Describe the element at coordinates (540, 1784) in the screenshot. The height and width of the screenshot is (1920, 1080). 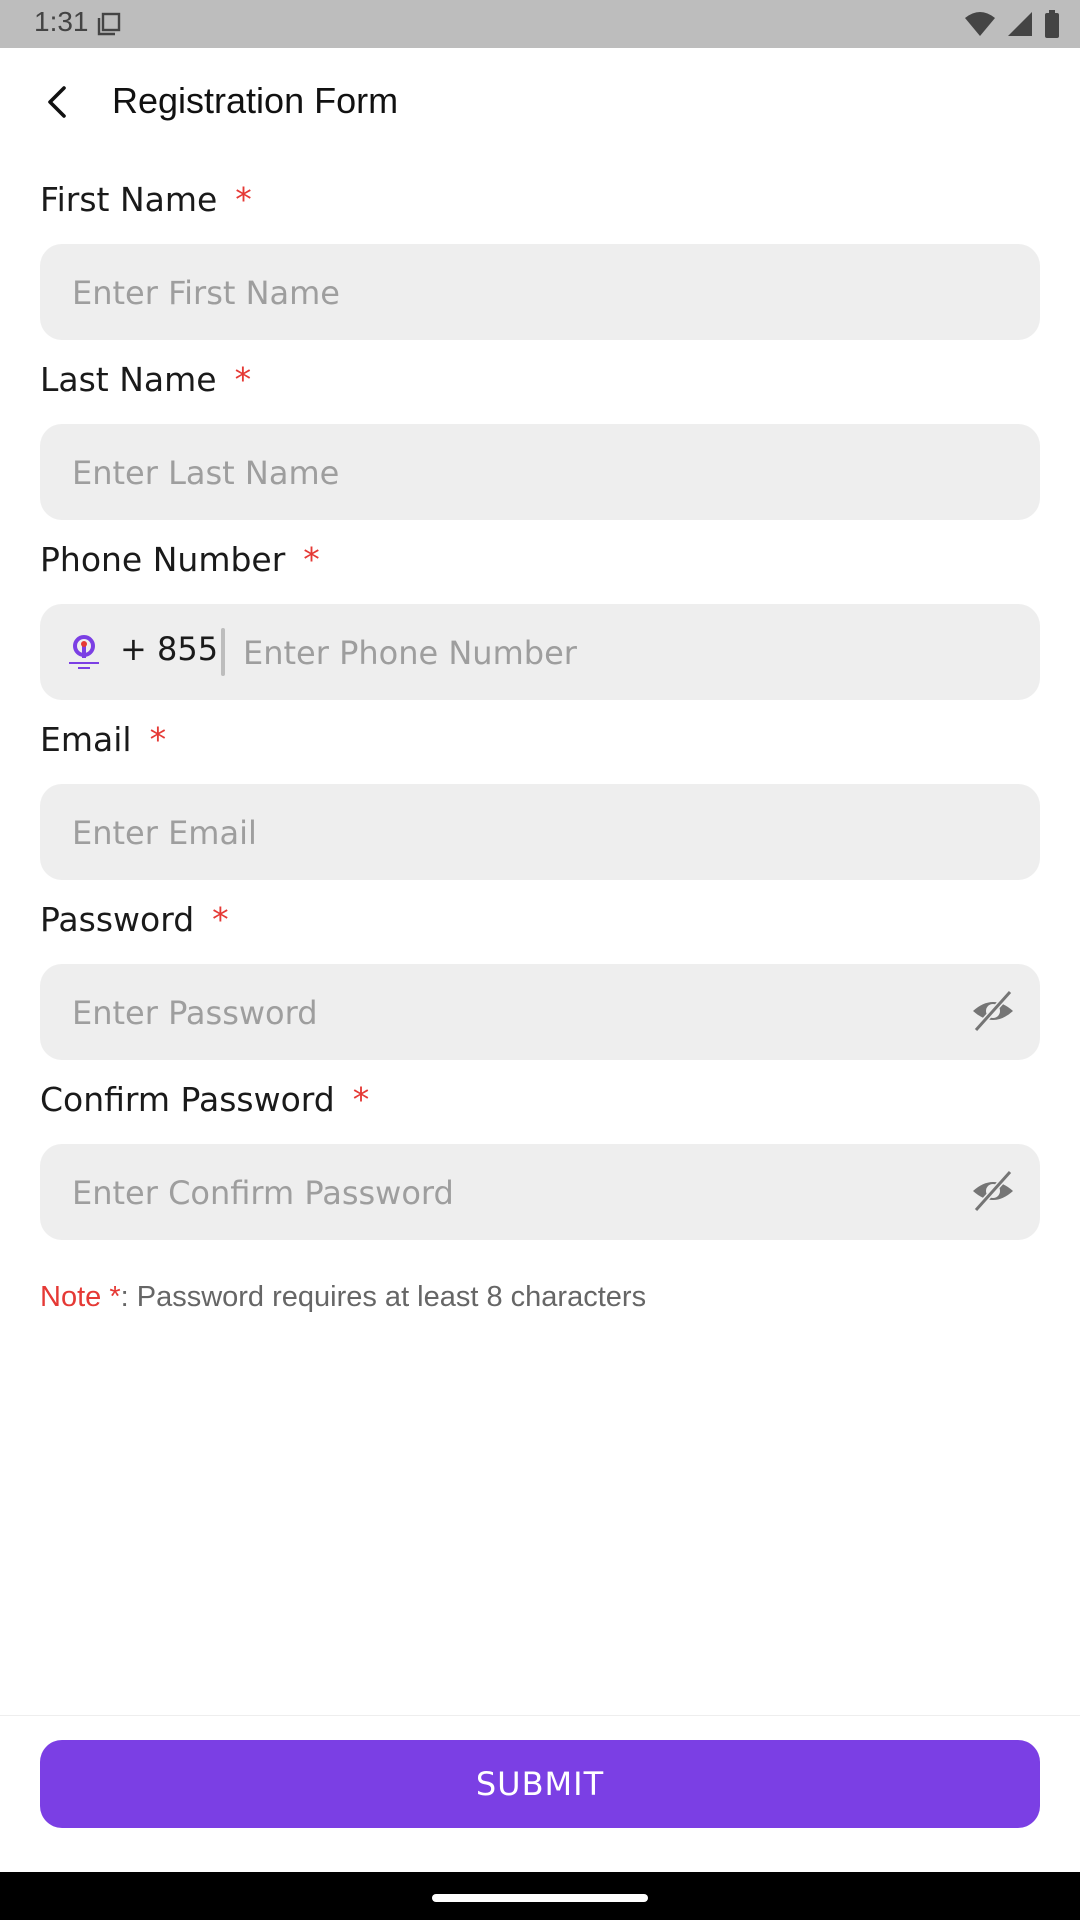
I see `submit-button: SUBMIT` at that location.